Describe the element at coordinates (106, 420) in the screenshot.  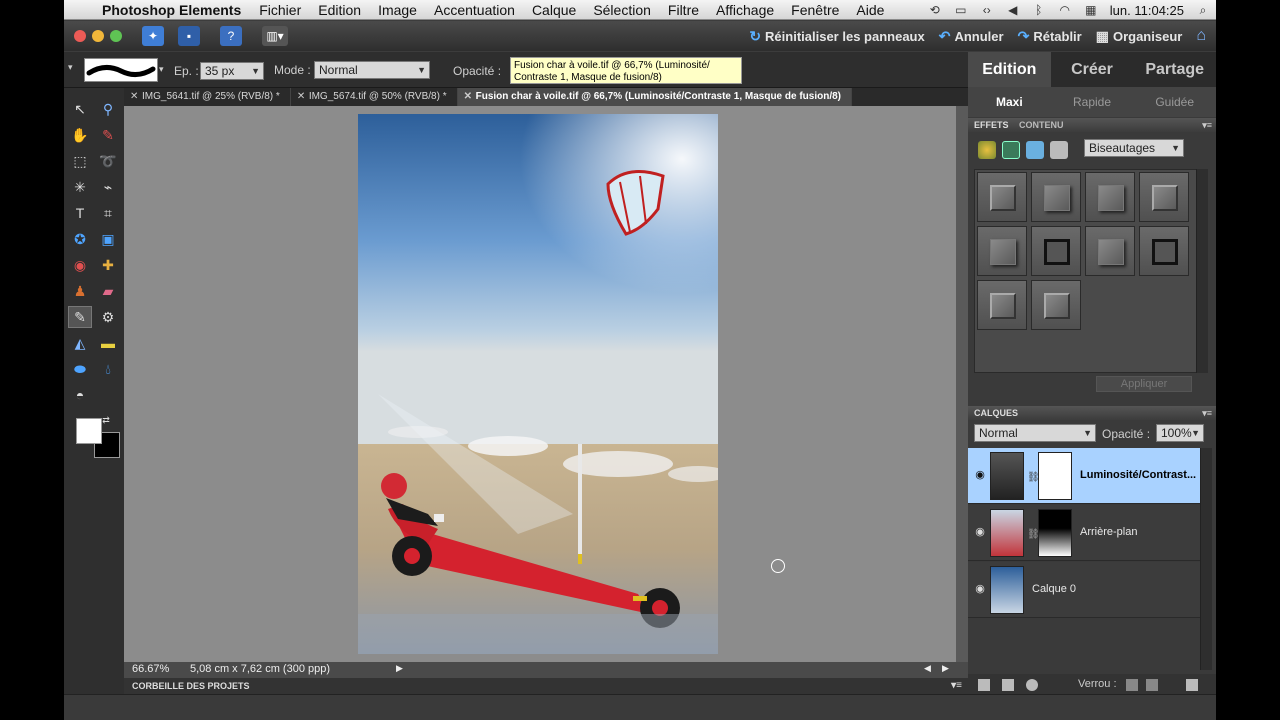
I see `swap-colors-icon: ⇄` at that location.